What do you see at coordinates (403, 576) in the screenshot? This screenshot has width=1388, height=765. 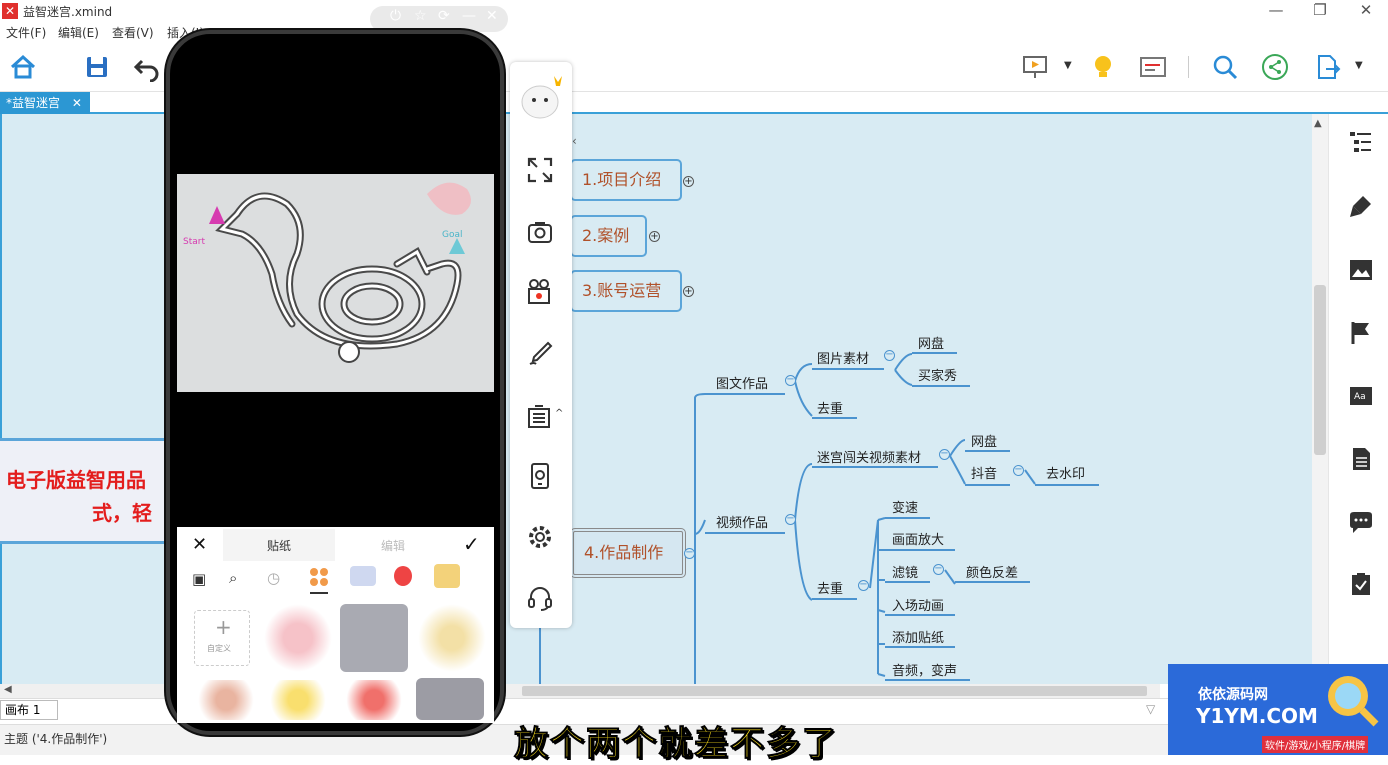 I see `sticker-category-strawberry-icon` at bounding box center [403, 576].